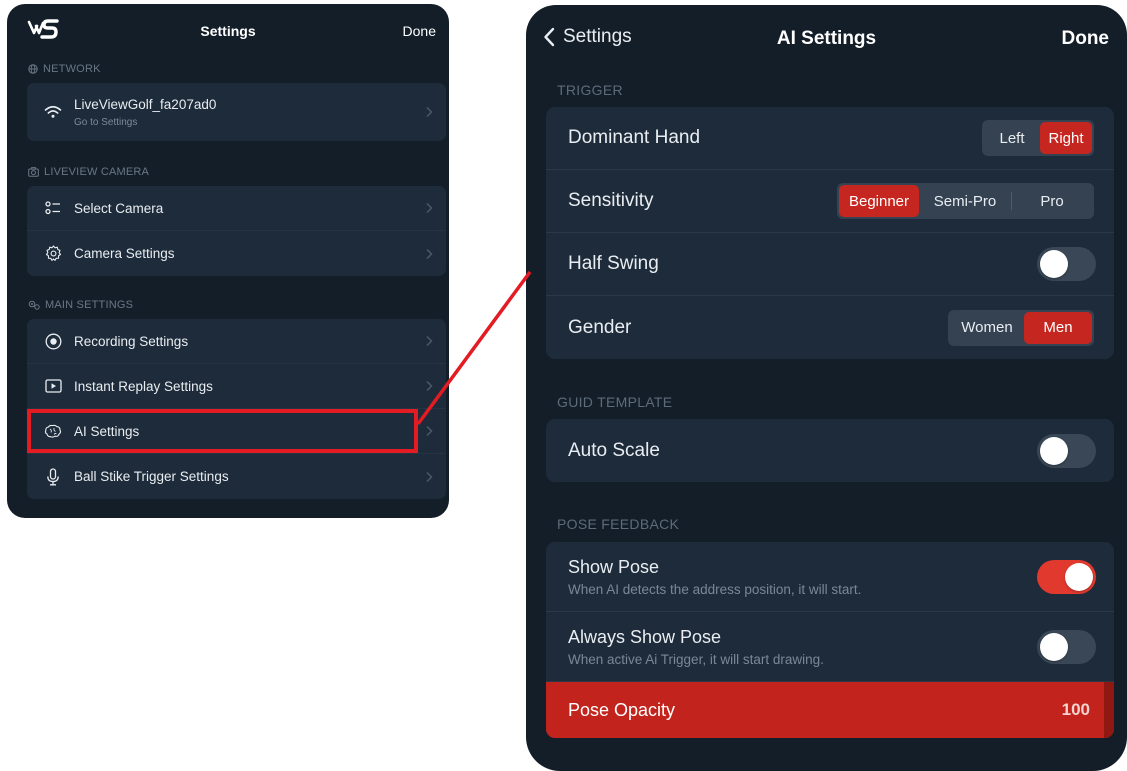 The height and width of the screenshot is (771, 1127). What do you see at coordinates (53, 208) in the screenshot?
I see `list-icon` at bounding box center [53, 208].